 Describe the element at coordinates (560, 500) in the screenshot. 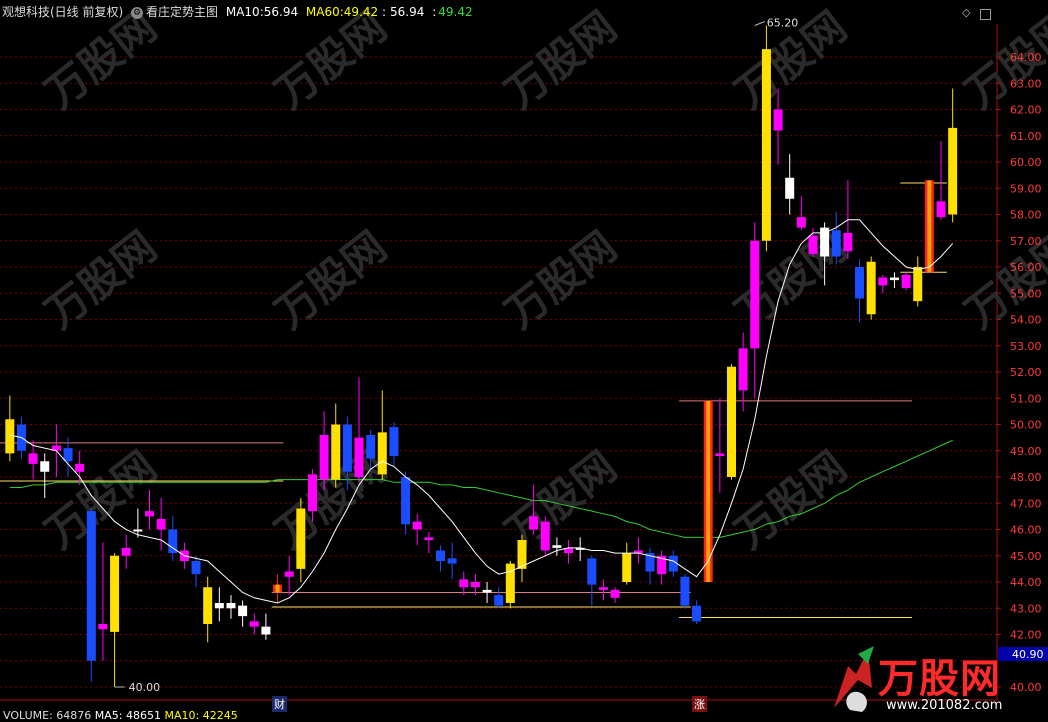

I see `watermark-text-11: 万股网` at that location.